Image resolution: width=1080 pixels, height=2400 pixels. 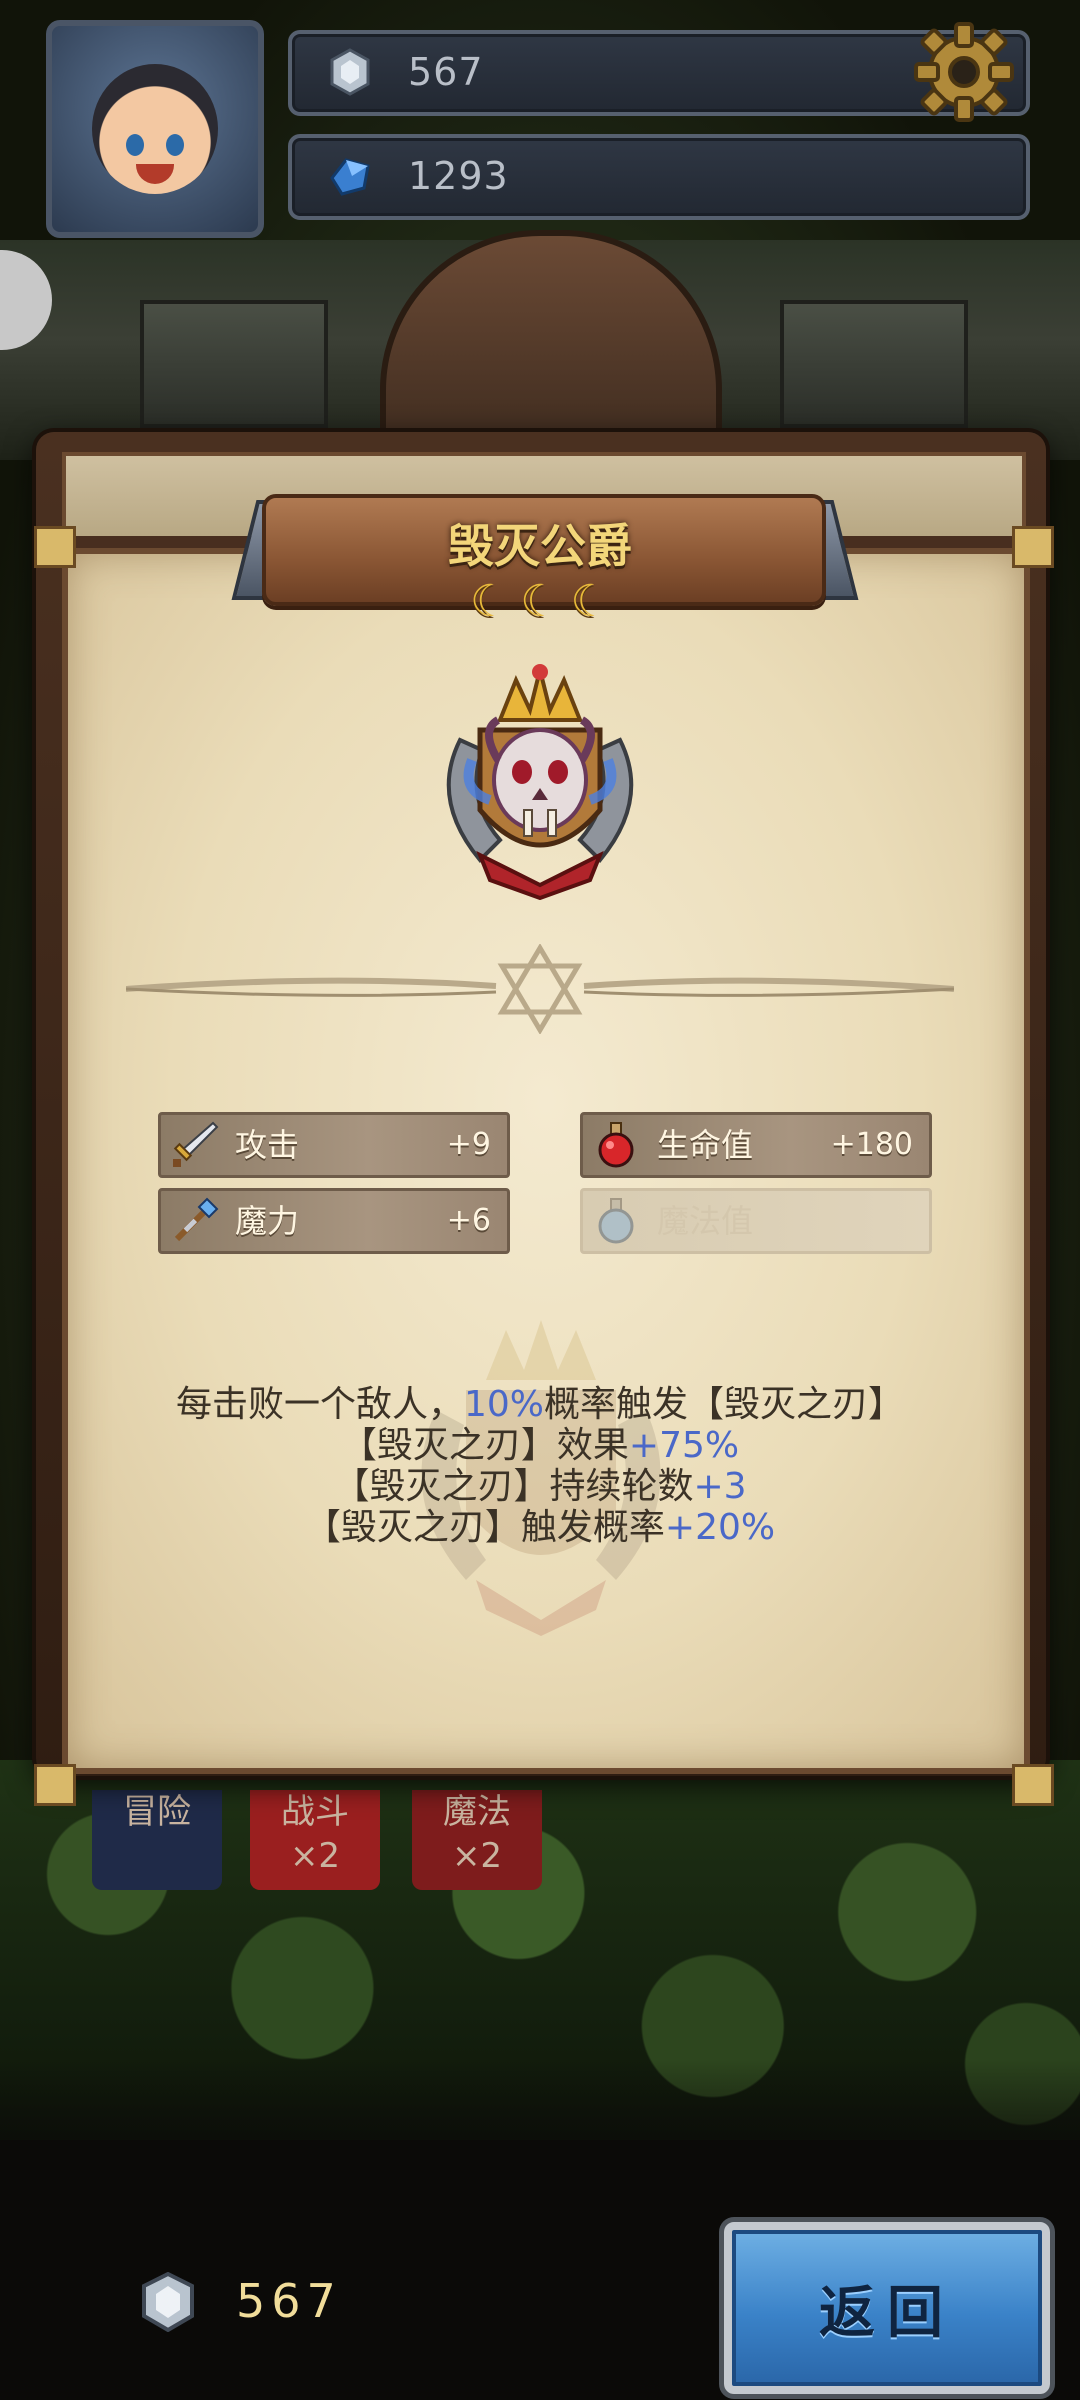 What do you see at coordinates (756, 1145) in the screenshot?
I see `stat-health: 生命值 +180` at bounding box center [756, 1145].